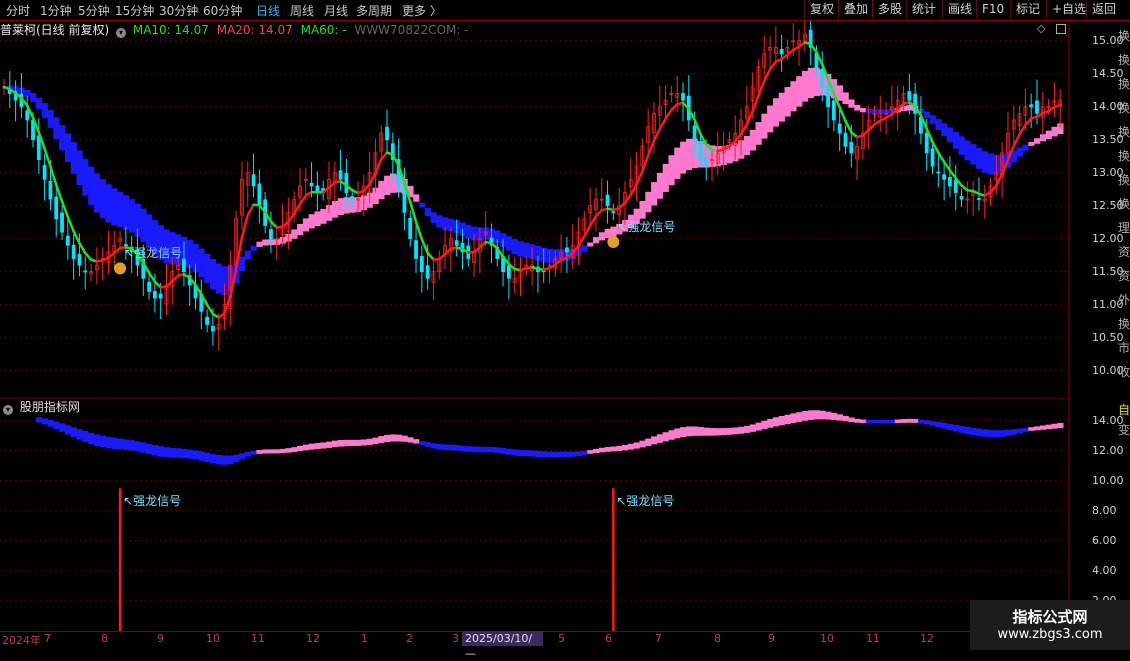 The height and width of the screenshot is (661, 1130). What do you see at coordinates (134, 10) in the screenshot?
I see `tab-3: 15分钟` at bounding box center [134, 10].